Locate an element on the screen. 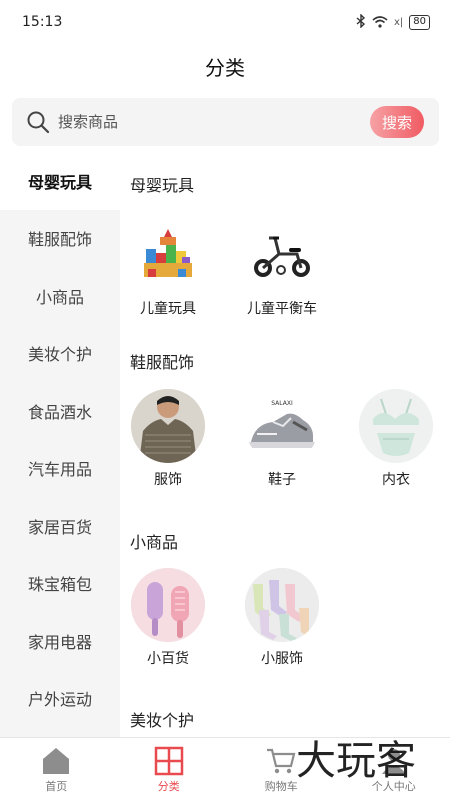 The image size is (450, 800). product-name: 小百货 is located at coordinates (168, 659).